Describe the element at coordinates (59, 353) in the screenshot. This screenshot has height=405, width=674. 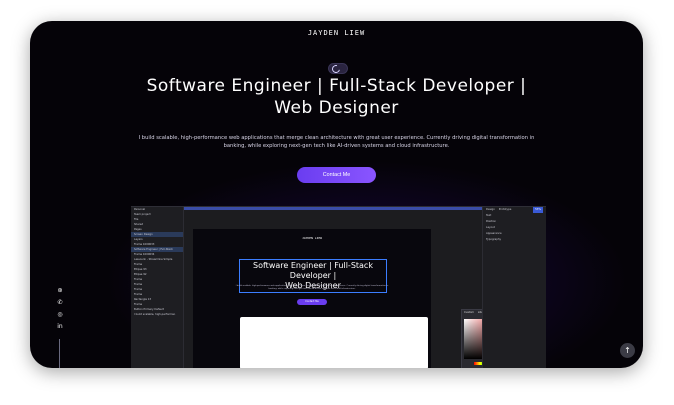
I see `social-divider` at that location.